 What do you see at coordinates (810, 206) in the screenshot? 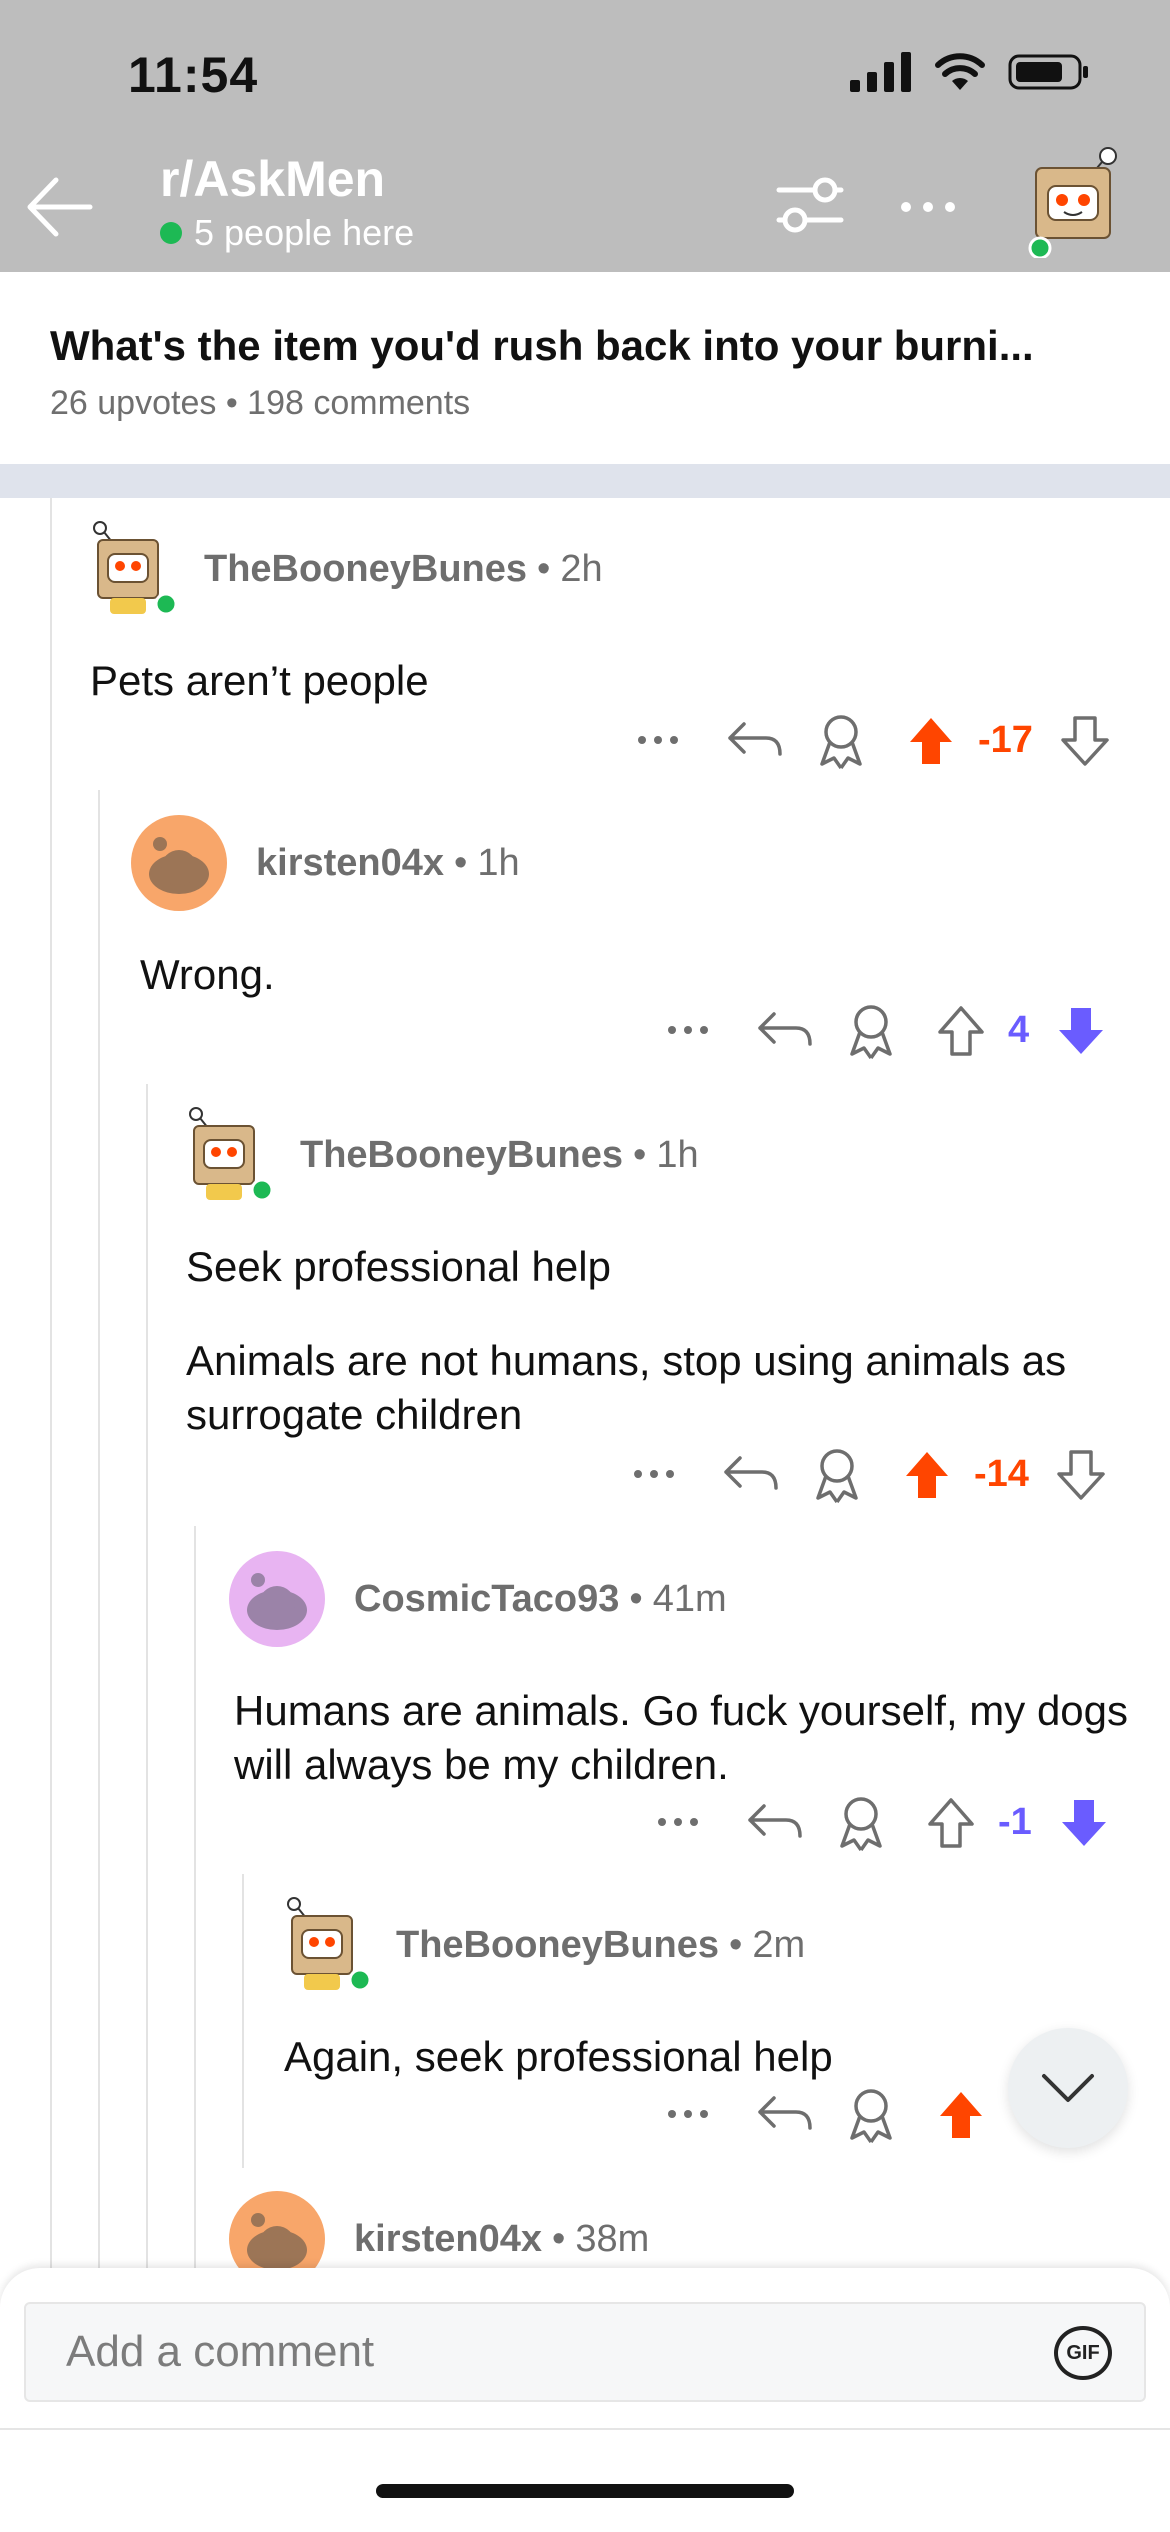
I see `sort-filter-icon` at bounding box center [810, 206].